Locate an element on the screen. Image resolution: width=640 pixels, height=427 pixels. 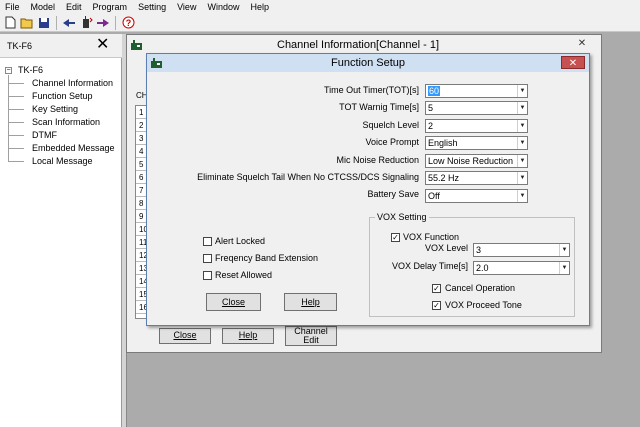
menu-model: Model is located at coordinates (44, 7).